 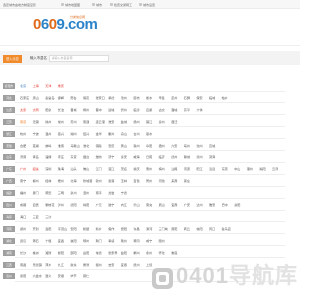 What do you see at coordinates (73, 169) in the screenshot?
I see `city-link: 汕头` at bounding box center [73, 169].